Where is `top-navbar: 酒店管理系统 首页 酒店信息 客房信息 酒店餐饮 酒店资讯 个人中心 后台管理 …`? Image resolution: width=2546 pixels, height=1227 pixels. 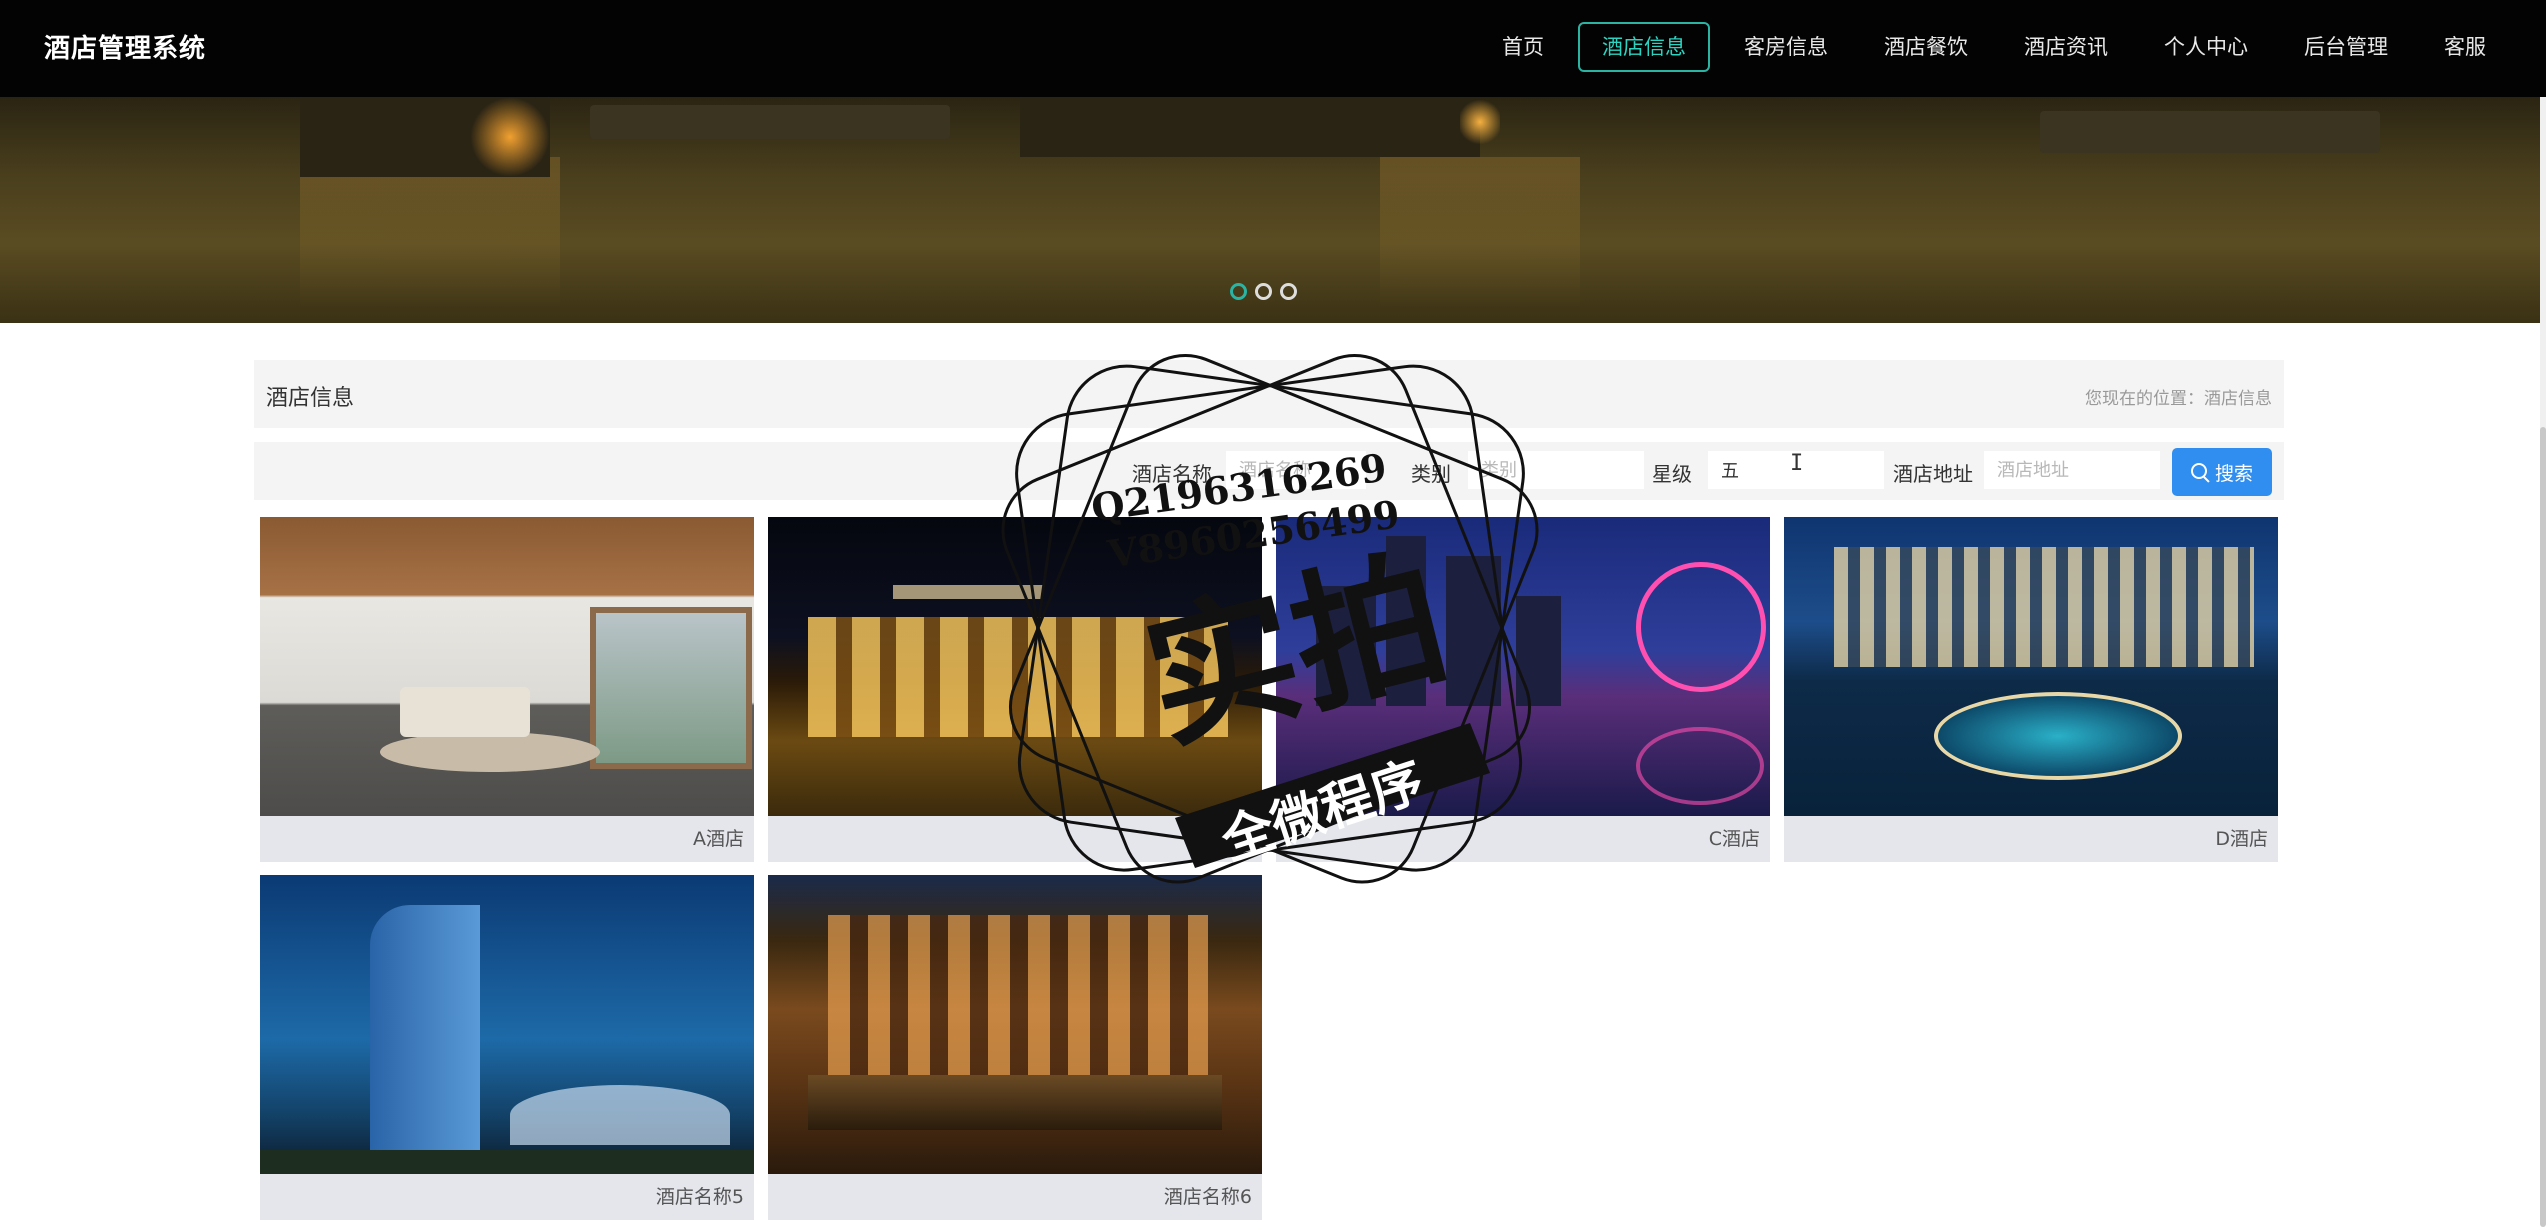 top-navbar: 酒店管理系统 首页 酒店信息 客房信息 酒店餐饮 酒店资讯 个人中心 后台管理 … is located at coordinates (1273, 48).